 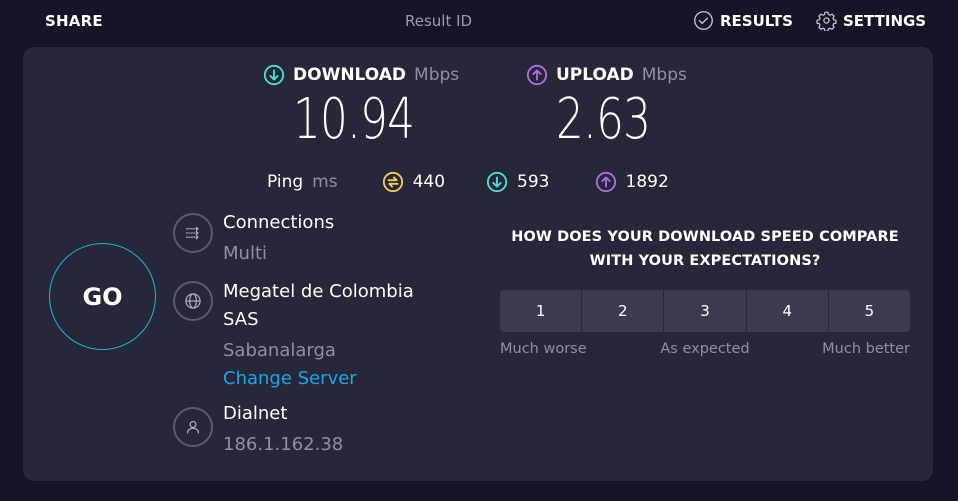 What do you see at coordinates (283, 444) in the screenshot?
I see `isp-ip: 186.1.162.38` at bounding box center [283, 444].